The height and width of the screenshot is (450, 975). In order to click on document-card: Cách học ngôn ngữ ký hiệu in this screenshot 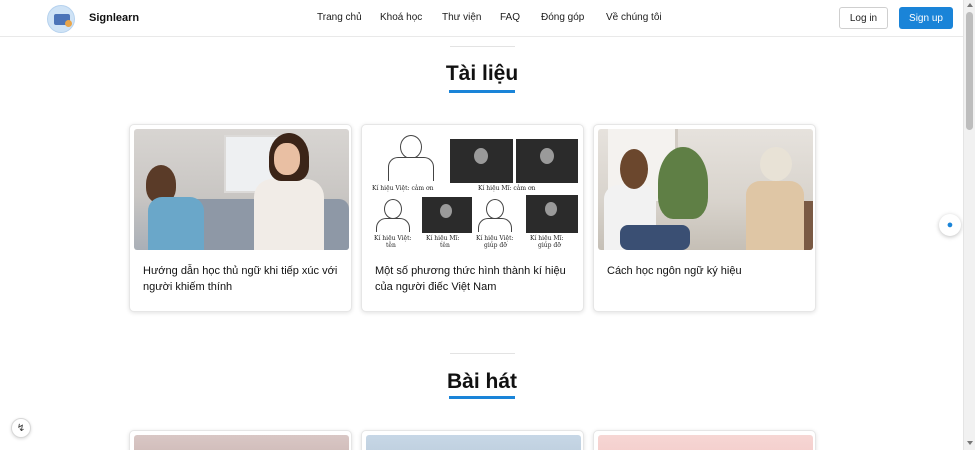, I will do `click(704, 218)`.